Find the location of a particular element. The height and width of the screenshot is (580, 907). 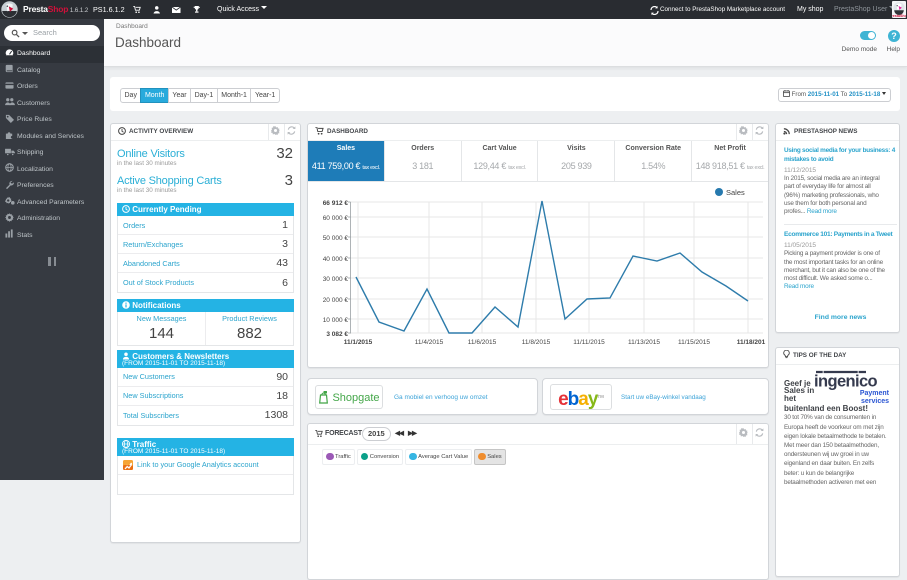

svg-text: PrestaShop is located at coordinates (899, 16).